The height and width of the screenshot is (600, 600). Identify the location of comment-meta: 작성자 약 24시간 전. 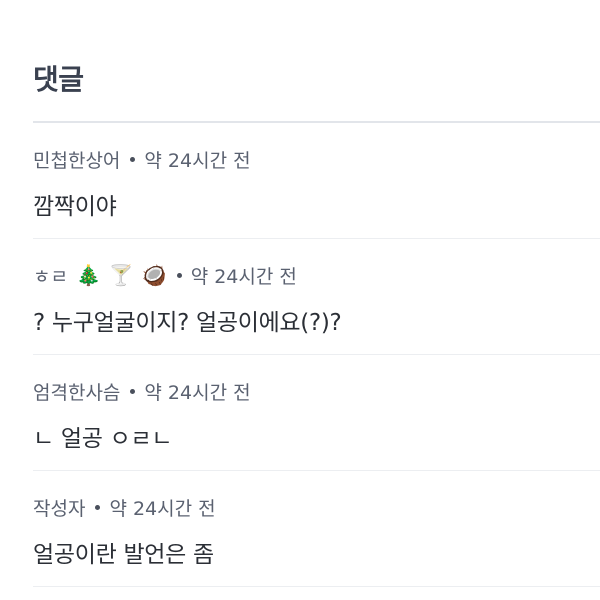
(124, 507).